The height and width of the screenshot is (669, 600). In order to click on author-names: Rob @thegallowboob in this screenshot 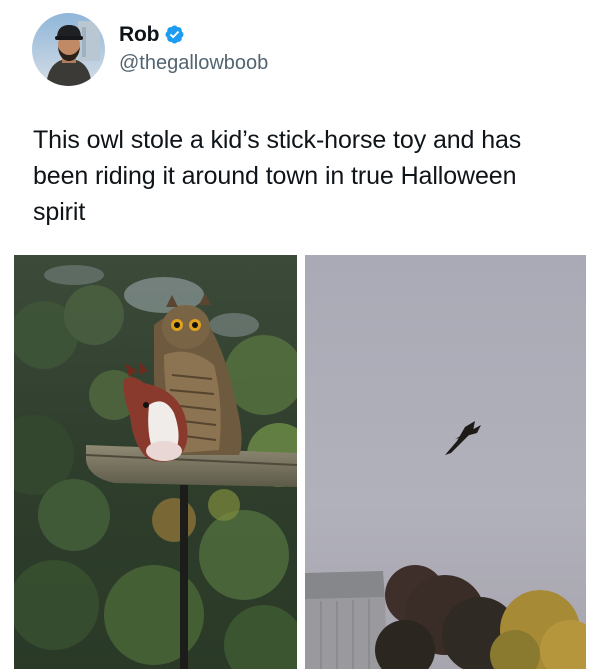, I will do `click(193, 47)`.